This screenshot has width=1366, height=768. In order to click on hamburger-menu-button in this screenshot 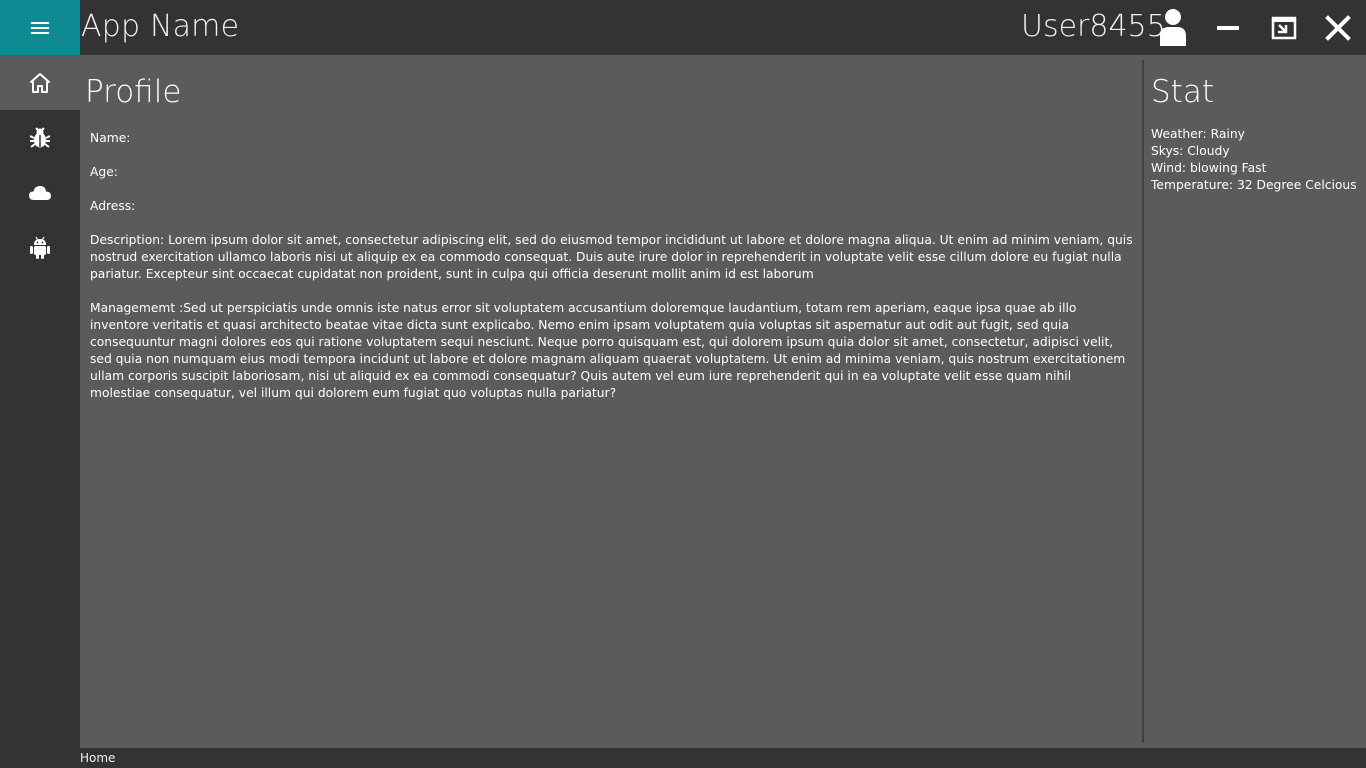, I will do `click(40, 27)`.